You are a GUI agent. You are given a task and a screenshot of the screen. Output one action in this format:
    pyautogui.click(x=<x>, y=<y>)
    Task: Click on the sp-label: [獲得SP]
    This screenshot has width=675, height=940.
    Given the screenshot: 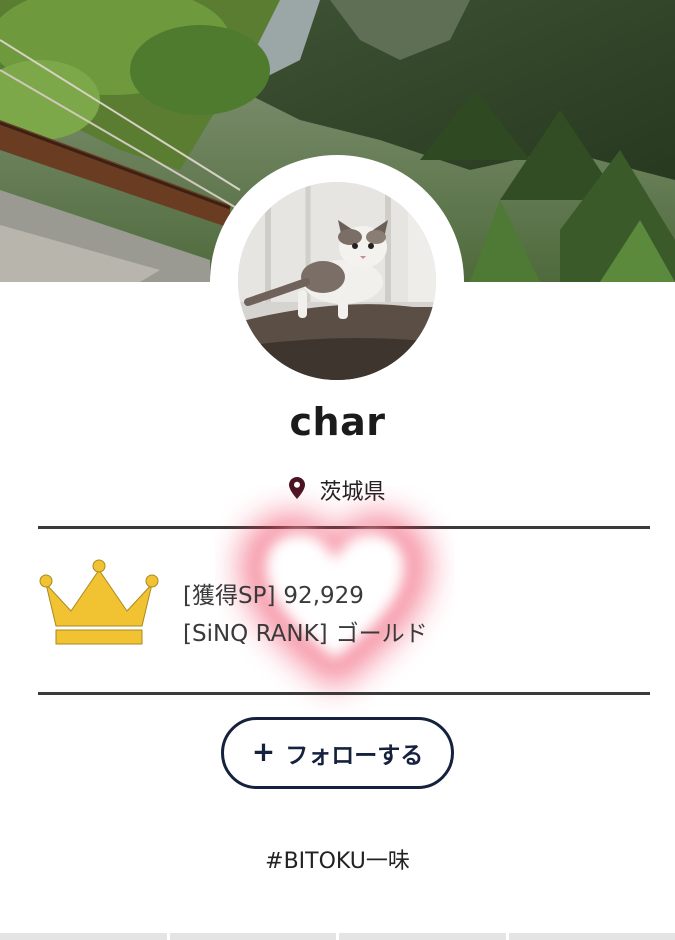 What is the action you would take?
    pyautogui.click(x=229, y=596)
    